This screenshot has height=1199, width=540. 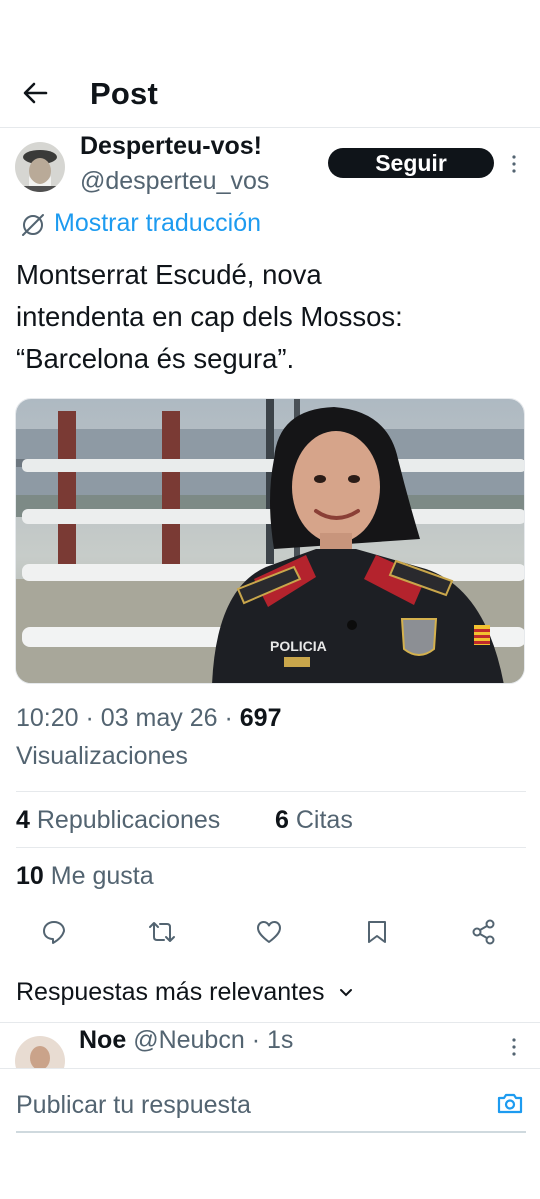 What do you see at coordinates (128, 820) in the screenshot?
I see `reposts-label: Republicaciones` at bounding box center [128, 820].